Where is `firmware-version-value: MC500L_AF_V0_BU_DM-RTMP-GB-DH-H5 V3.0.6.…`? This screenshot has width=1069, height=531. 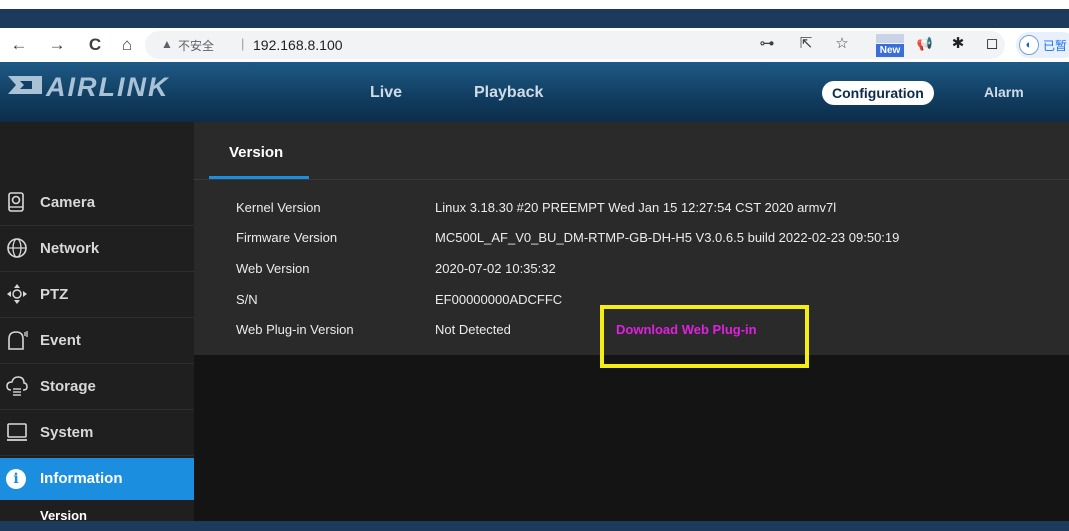 firmware-version-value: MC500L_AF_V0_BU_DM-RTMP-GB-DH-H5 V3.0.6.… is located at coordinates (667, 237).